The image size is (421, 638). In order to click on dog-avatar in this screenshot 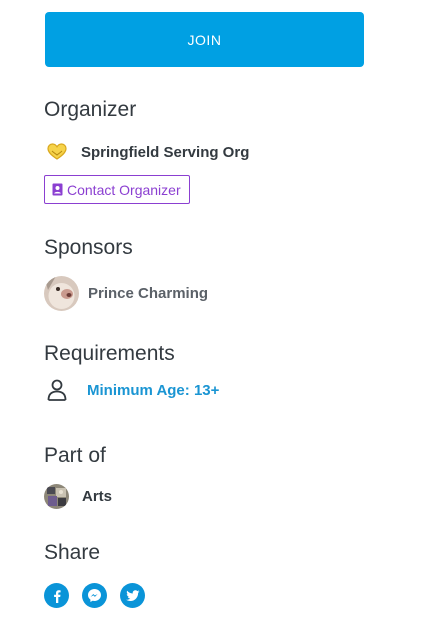, I will do `click(61, 293)`.